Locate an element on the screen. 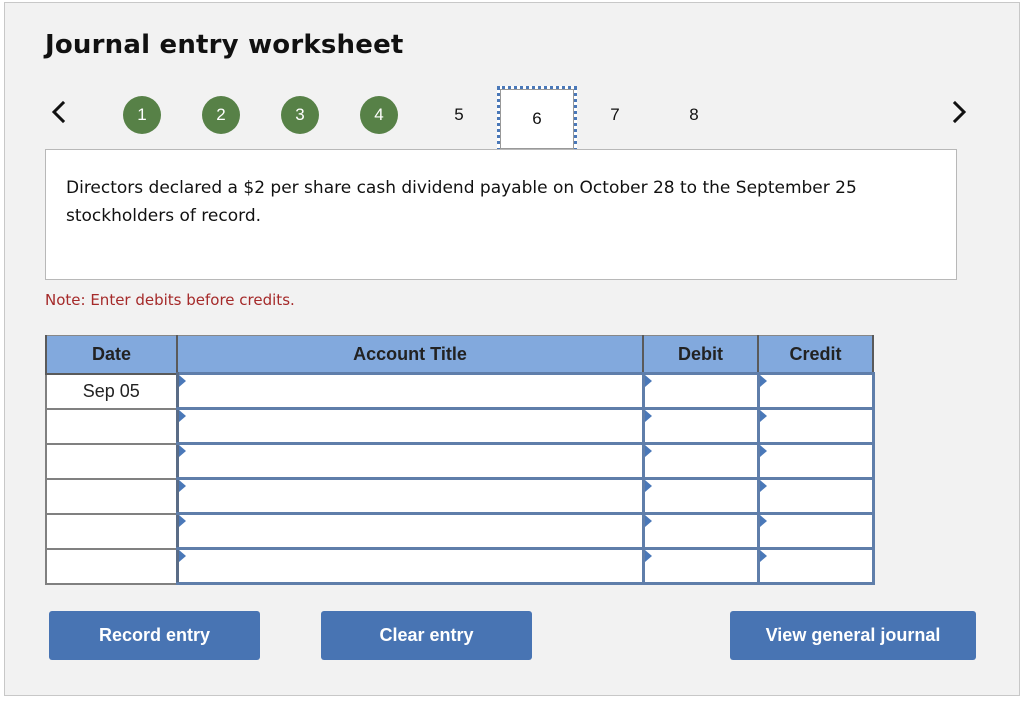 The height and width of the screenshot is (703, 1024). clear-entry-button: Clear entry is located at coordinates (426, 635).